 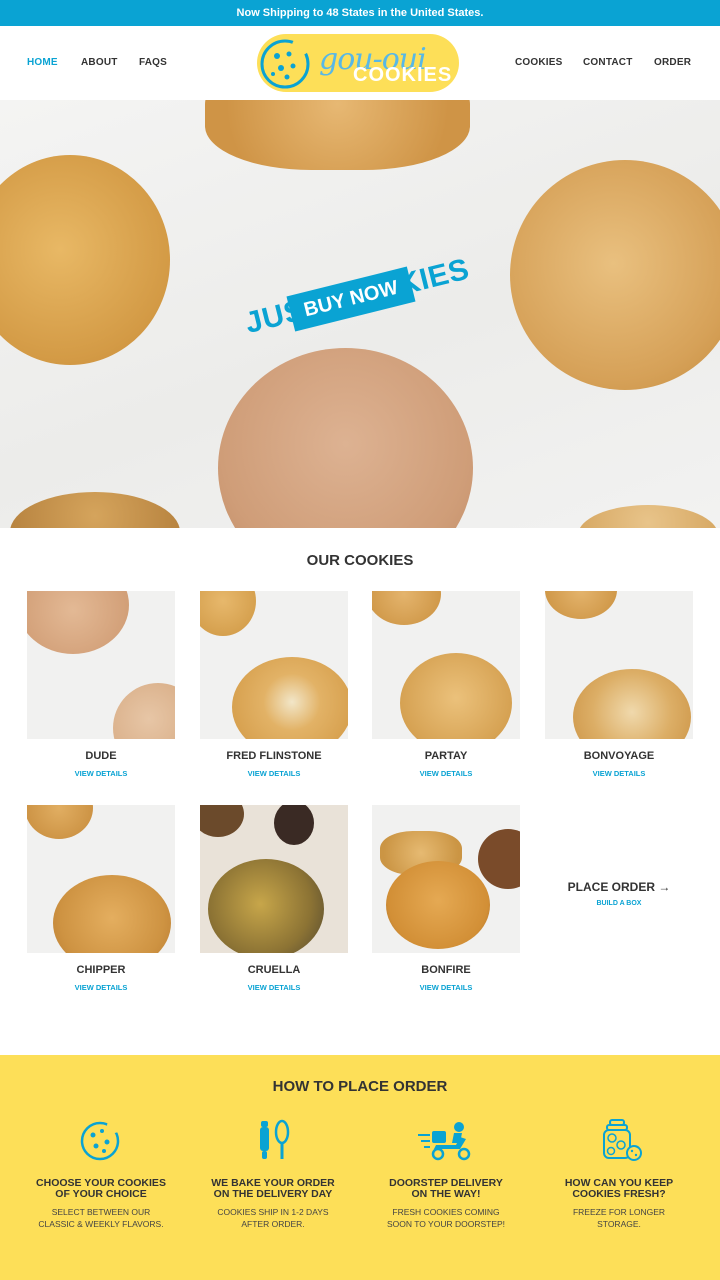 I want to click on step-title: HOW CAN YOU KEEP COOKIES FRESH?, so click(x=619, y=1188).